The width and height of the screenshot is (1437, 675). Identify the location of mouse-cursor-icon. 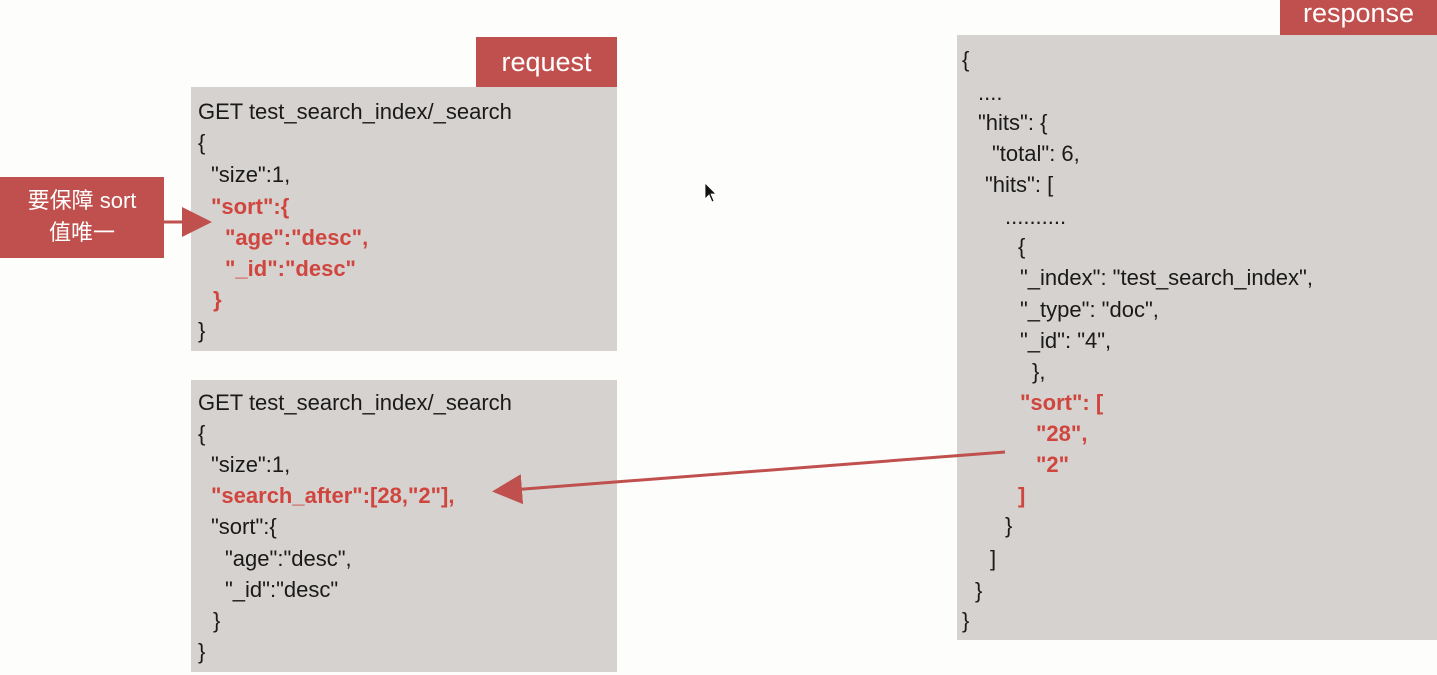
(710, 192).